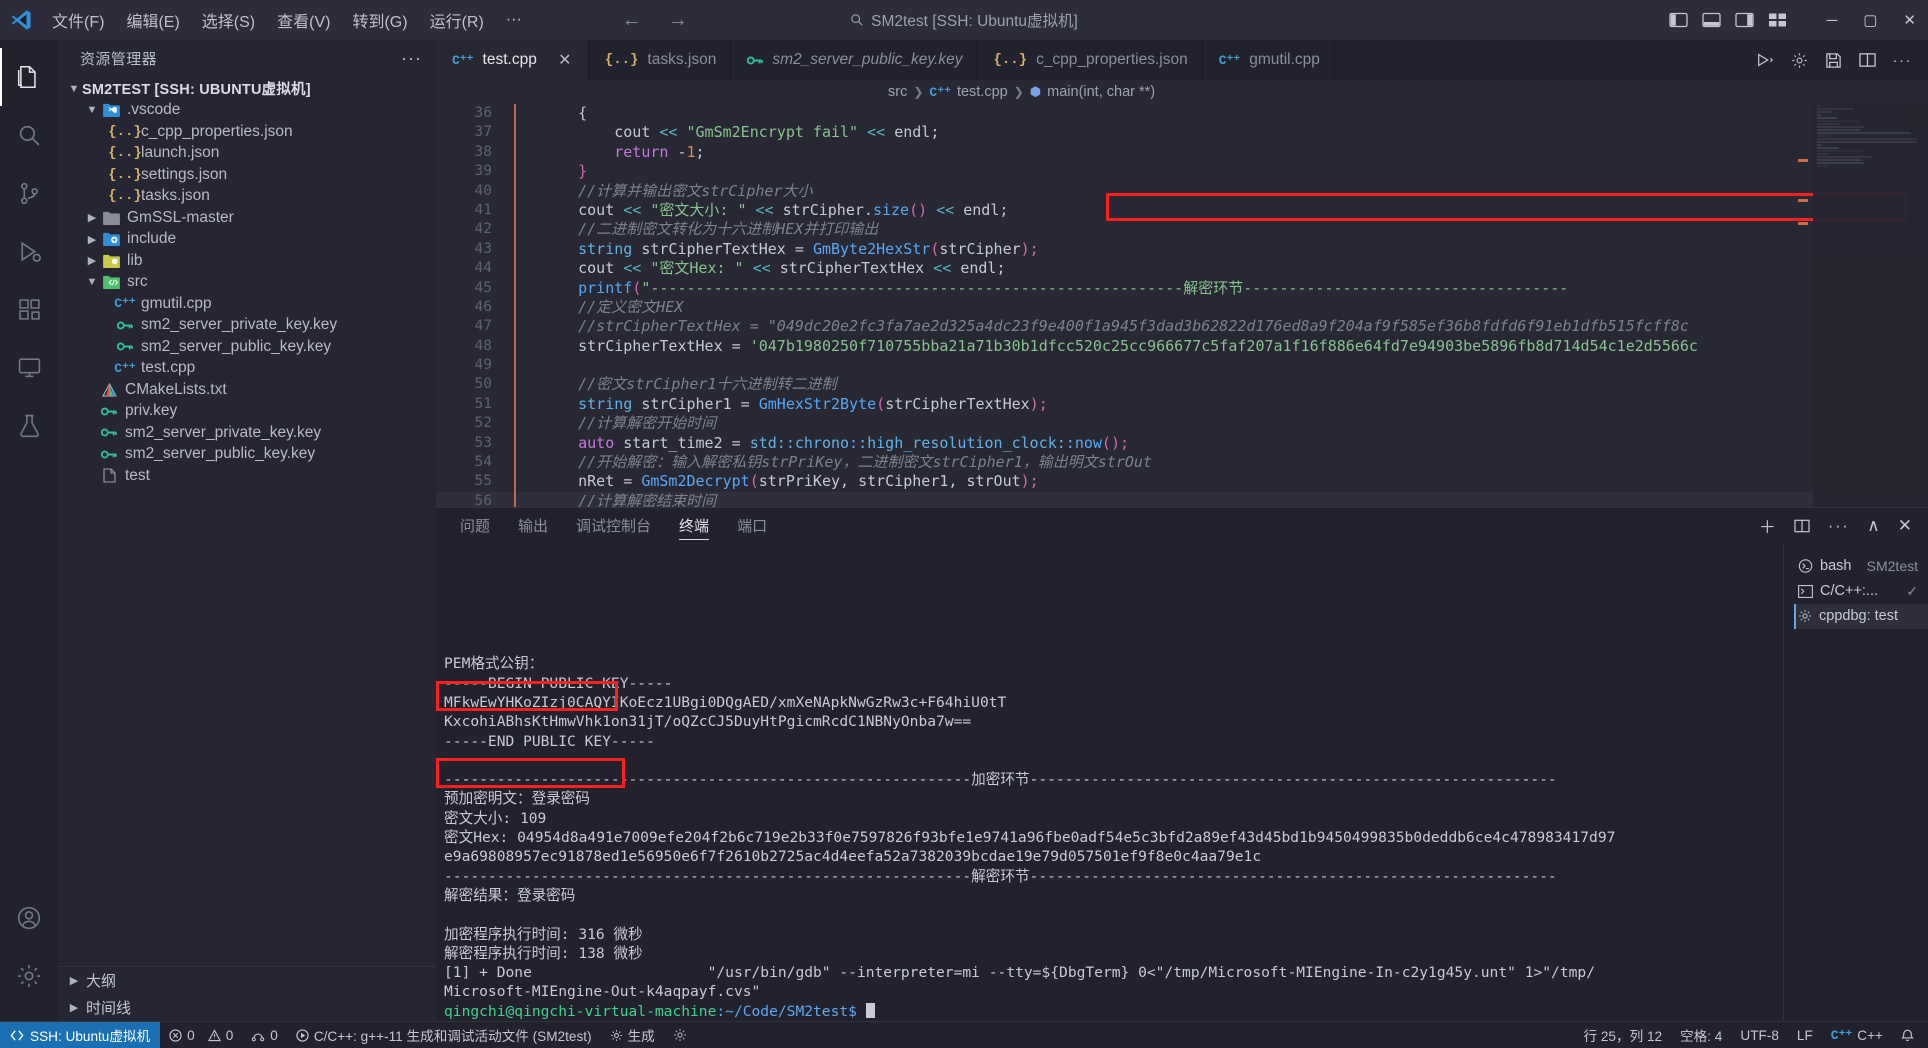 The image size is (1928, 1048). What do you see at coordinates (752, 526) in the screenshot?
I see `panel-tab-ports: 端口` at bounding box center [752, 526].